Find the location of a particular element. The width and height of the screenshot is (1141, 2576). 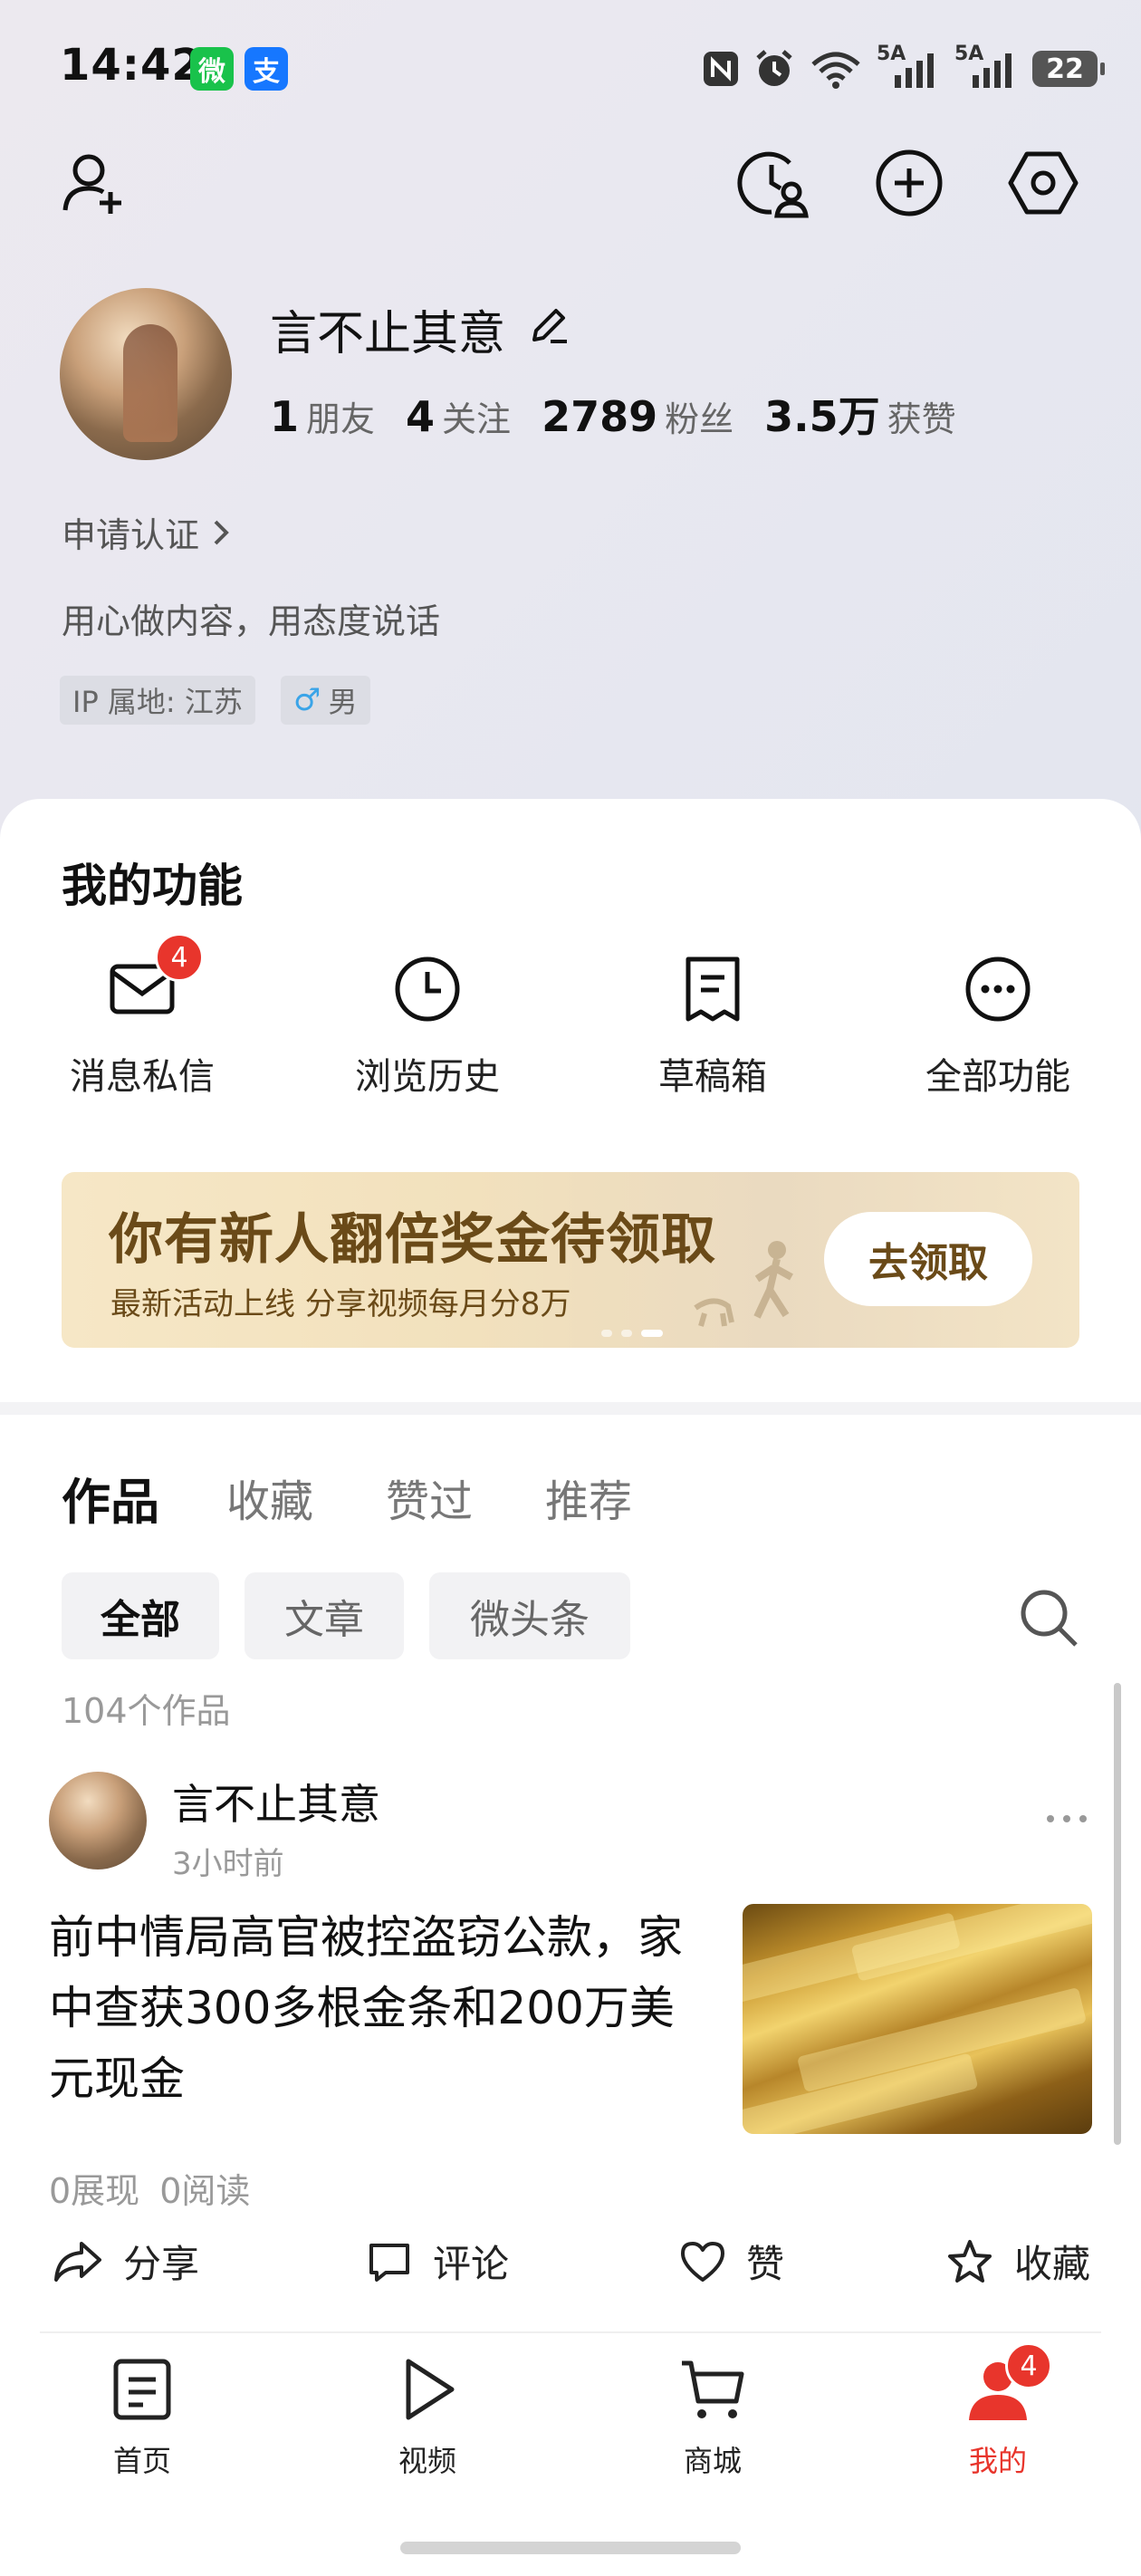

all-functions-button: 全部功能 is located at coordinates (998, 1025).